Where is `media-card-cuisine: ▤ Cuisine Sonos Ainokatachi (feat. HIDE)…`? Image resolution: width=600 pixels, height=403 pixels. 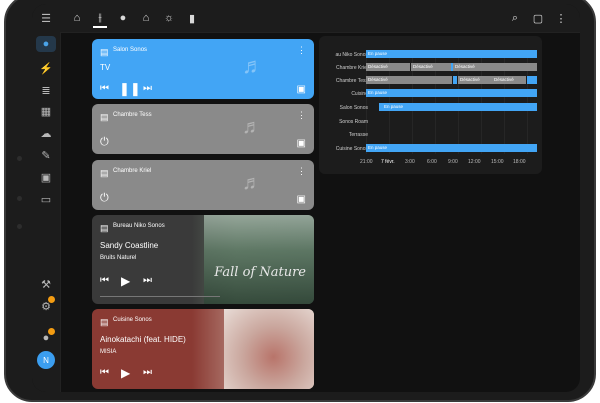 media-card-cuisine: ▤ Cuisine Sonos Ainokatachi (feat. HIDE)… is located at coordinates (203, 349).